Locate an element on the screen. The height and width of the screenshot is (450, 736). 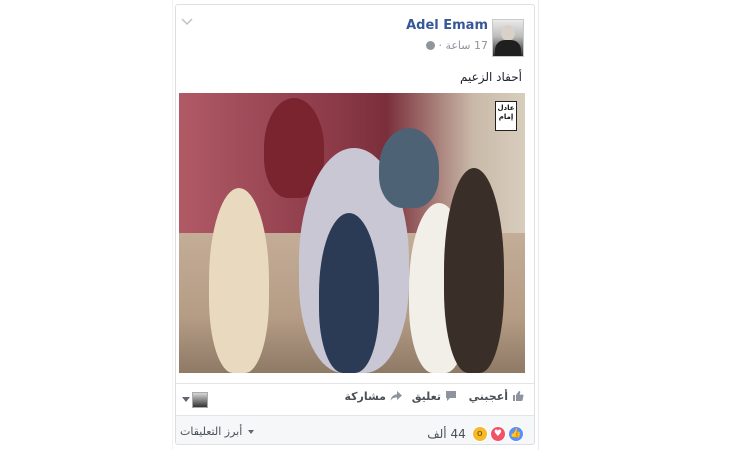
like-button: أعجبني is located at coordinates (496, 396).